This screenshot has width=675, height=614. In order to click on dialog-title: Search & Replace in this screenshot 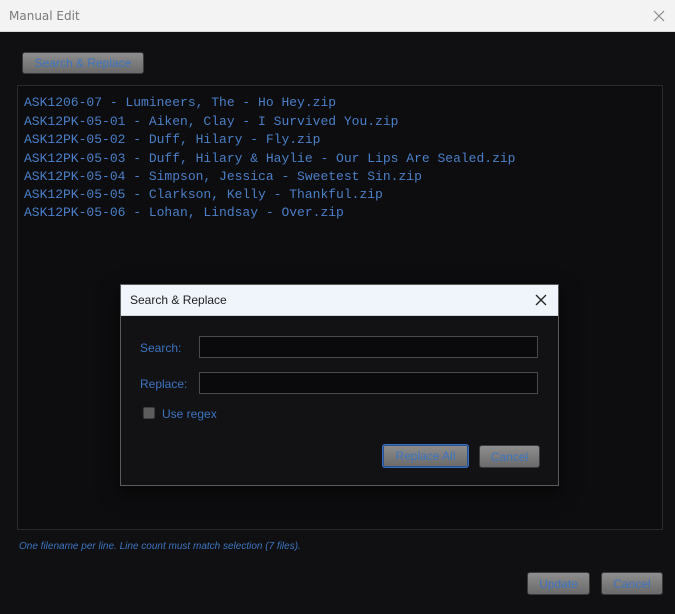, I will do `click(178, 300)`.